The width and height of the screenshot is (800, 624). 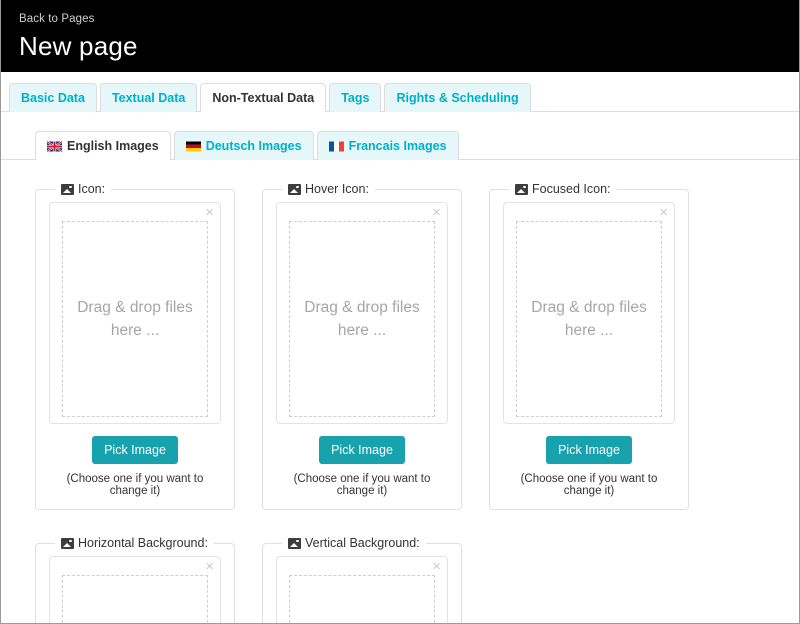 I want to click on tab-label: Basic Data, so click(x=53, y=98).